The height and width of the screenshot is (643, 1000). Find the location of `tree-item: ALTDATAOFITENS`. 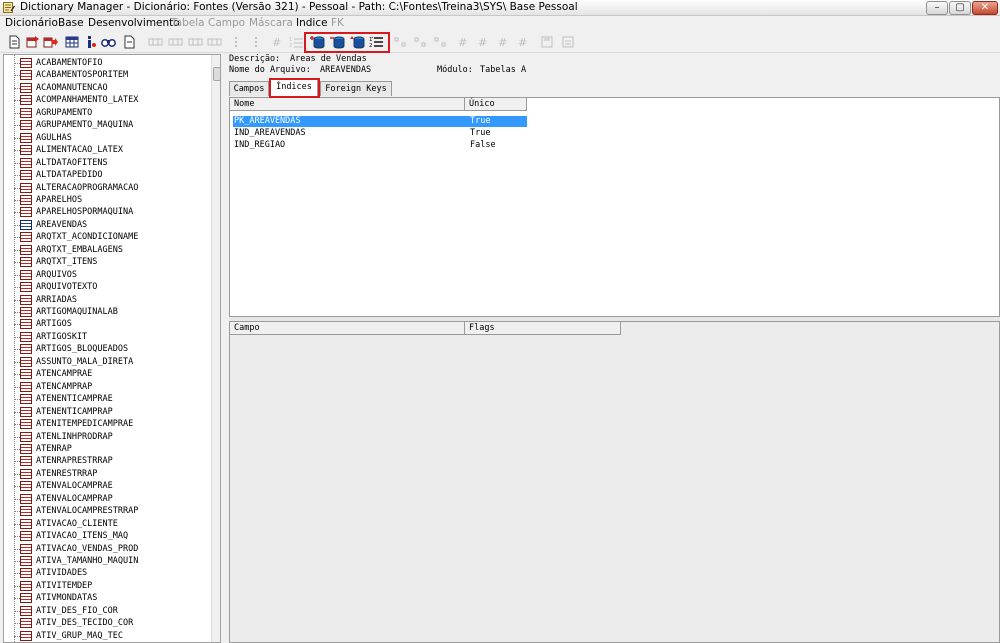

tree-item: ALTDATAOFITENS is located at coordinates (106, 163).